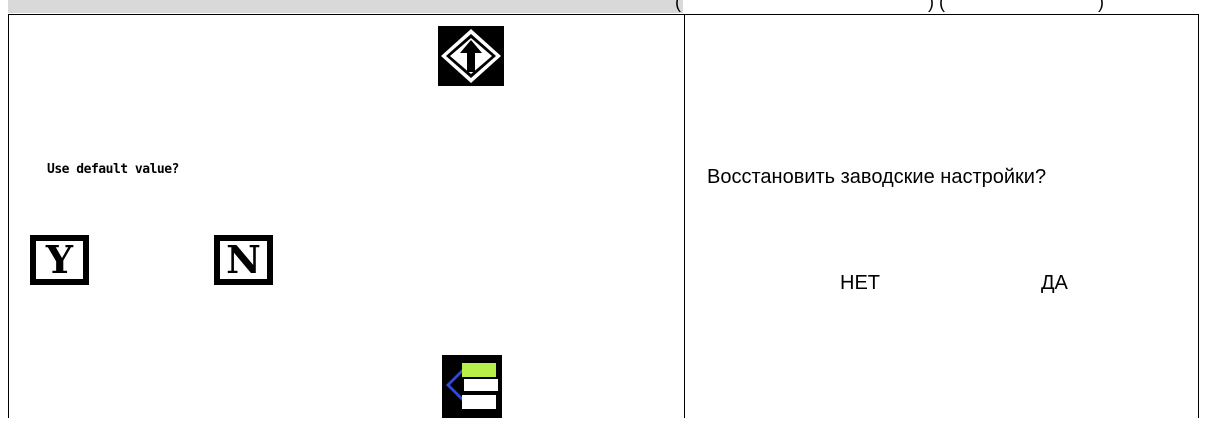 The width and height of the screenshot is (1209, 423). I want to click on column-divider, so click(684, 216).